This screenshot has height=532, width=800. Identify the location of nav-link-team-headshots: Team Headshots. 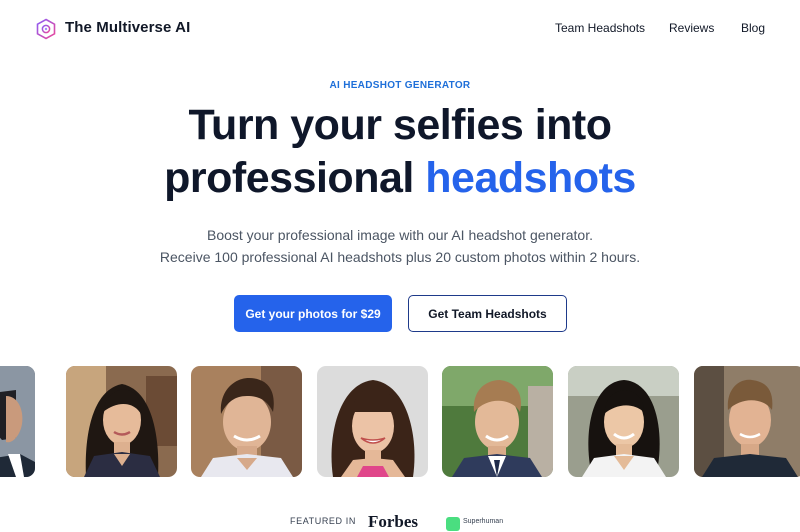
(600, 28).